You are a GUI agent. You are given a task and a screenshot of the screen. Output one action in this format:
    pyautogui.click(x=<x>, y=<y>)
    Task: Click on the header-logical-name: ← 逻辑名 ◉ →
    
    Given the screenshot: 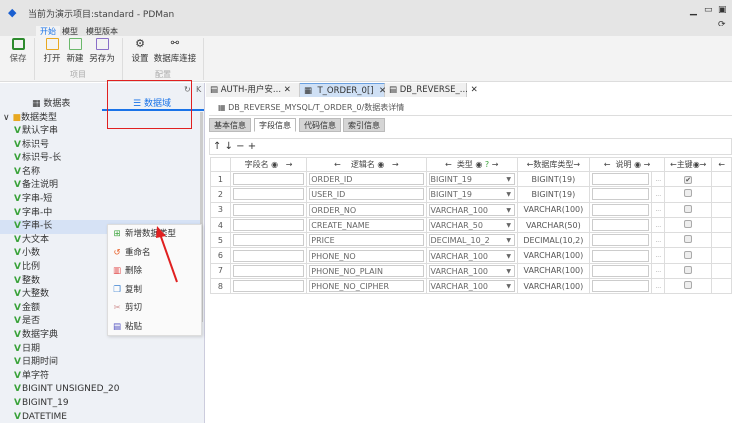 What is the action you would take?
    pyautogui.click(x=366, y=164)
    